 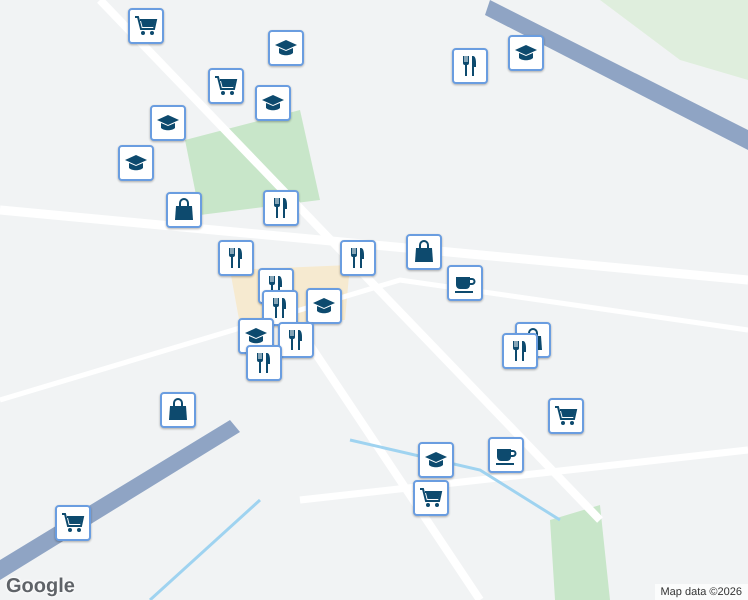 I want to click on map-attribution: Map data ©2026, so click(x=701, y=592).